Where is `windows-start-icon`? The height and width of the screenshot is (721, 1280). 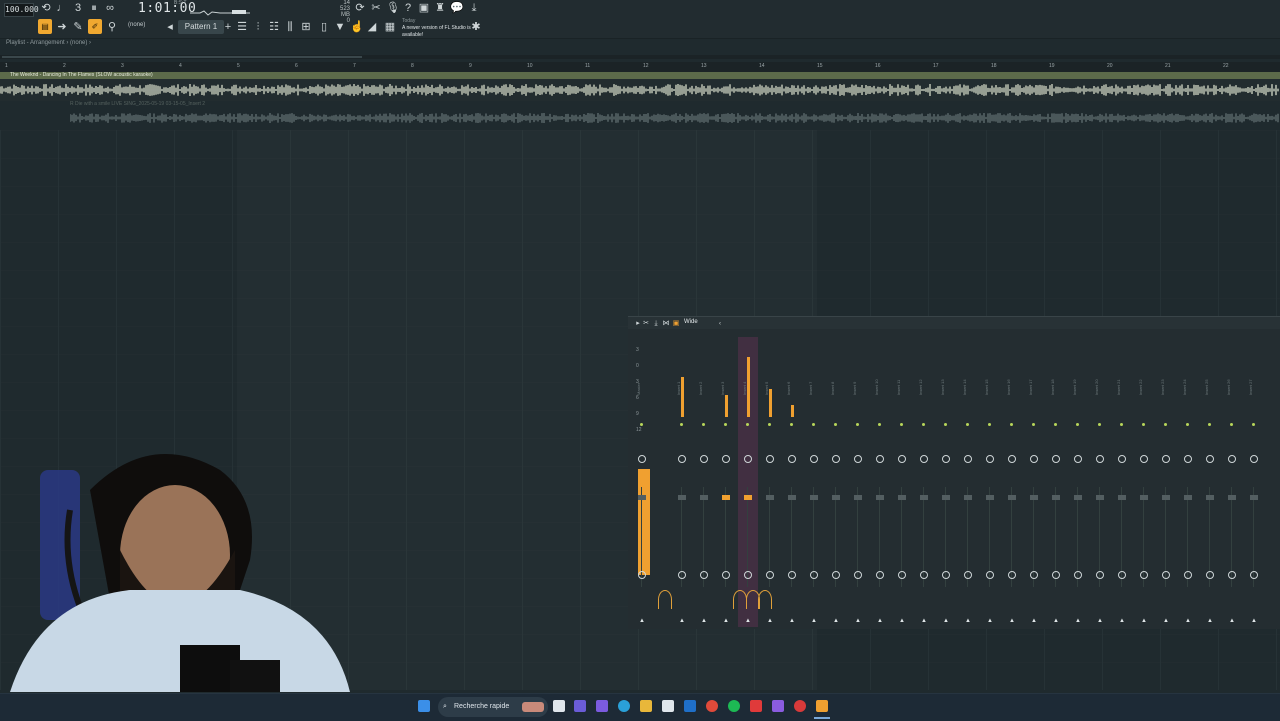 windows-start-icon is located at coordinates (424, 706).